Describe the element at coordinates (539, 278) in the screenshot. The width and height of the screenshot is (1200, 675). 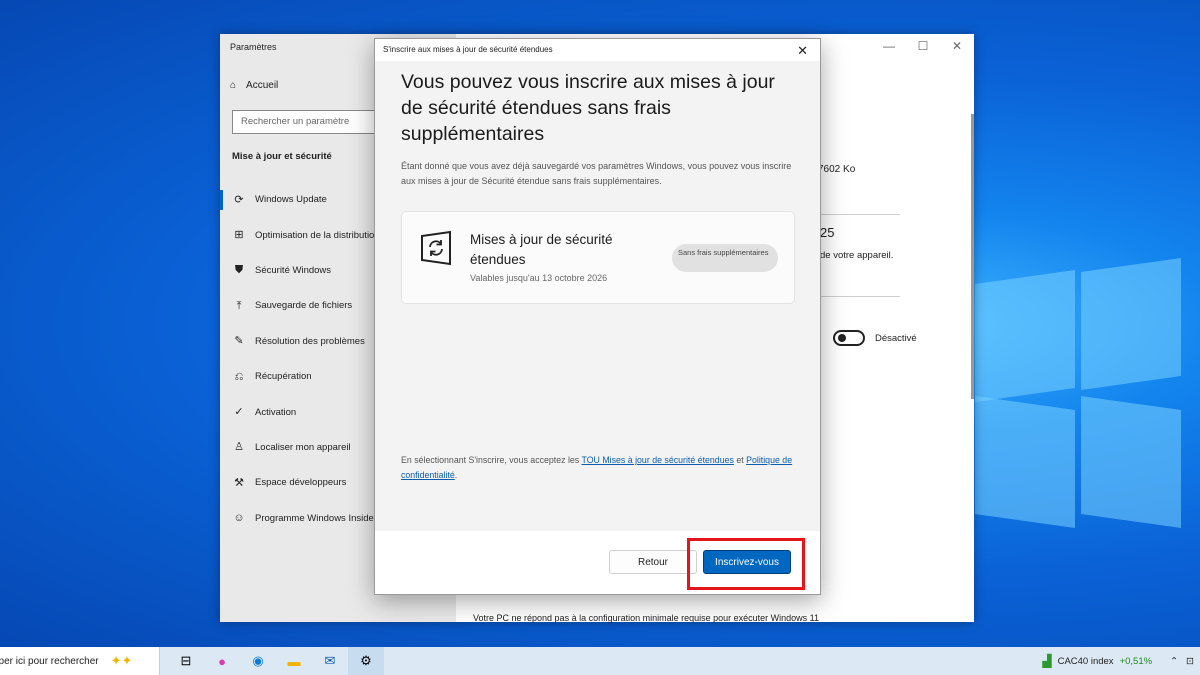
I see `card-subtitle: Valables jusqu'au 13 octobre 2026` at that location.